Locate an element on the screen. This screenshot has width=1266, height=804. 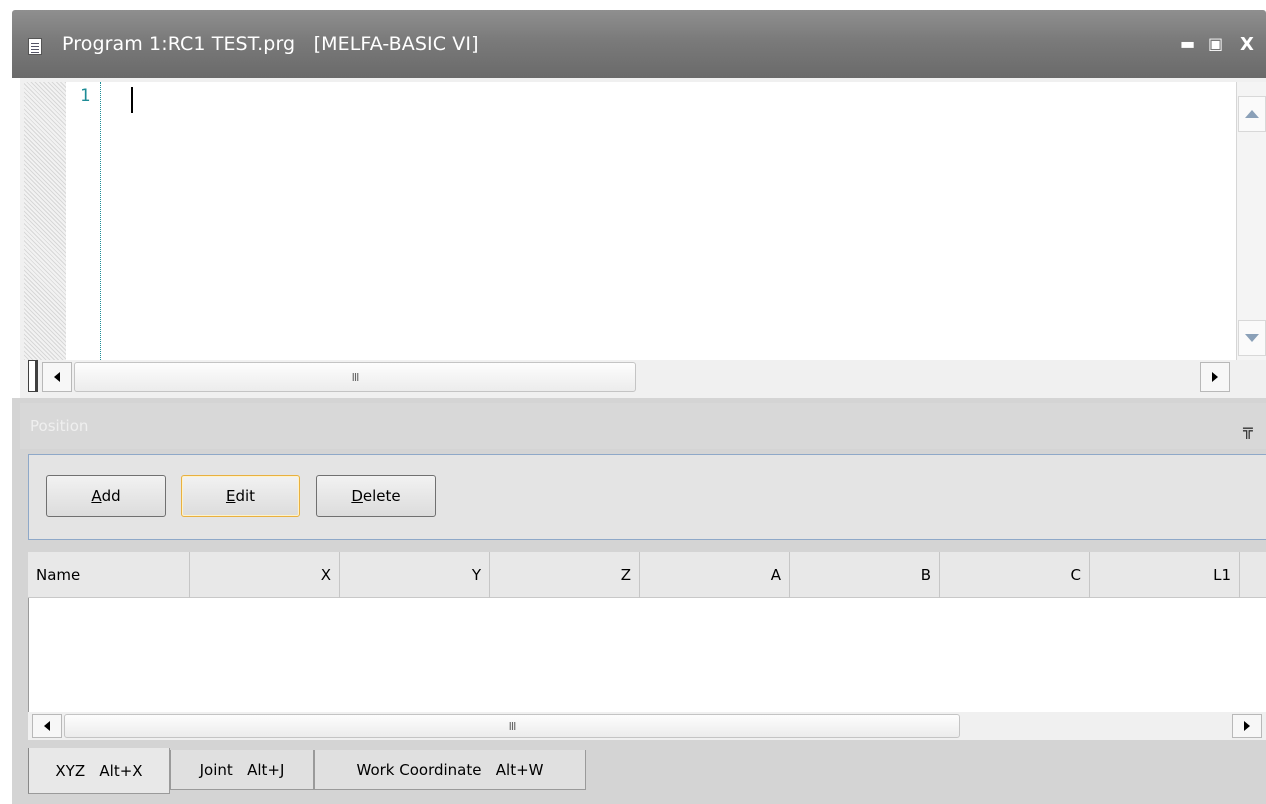
close-button: X is located at coordinates (1247, 44).